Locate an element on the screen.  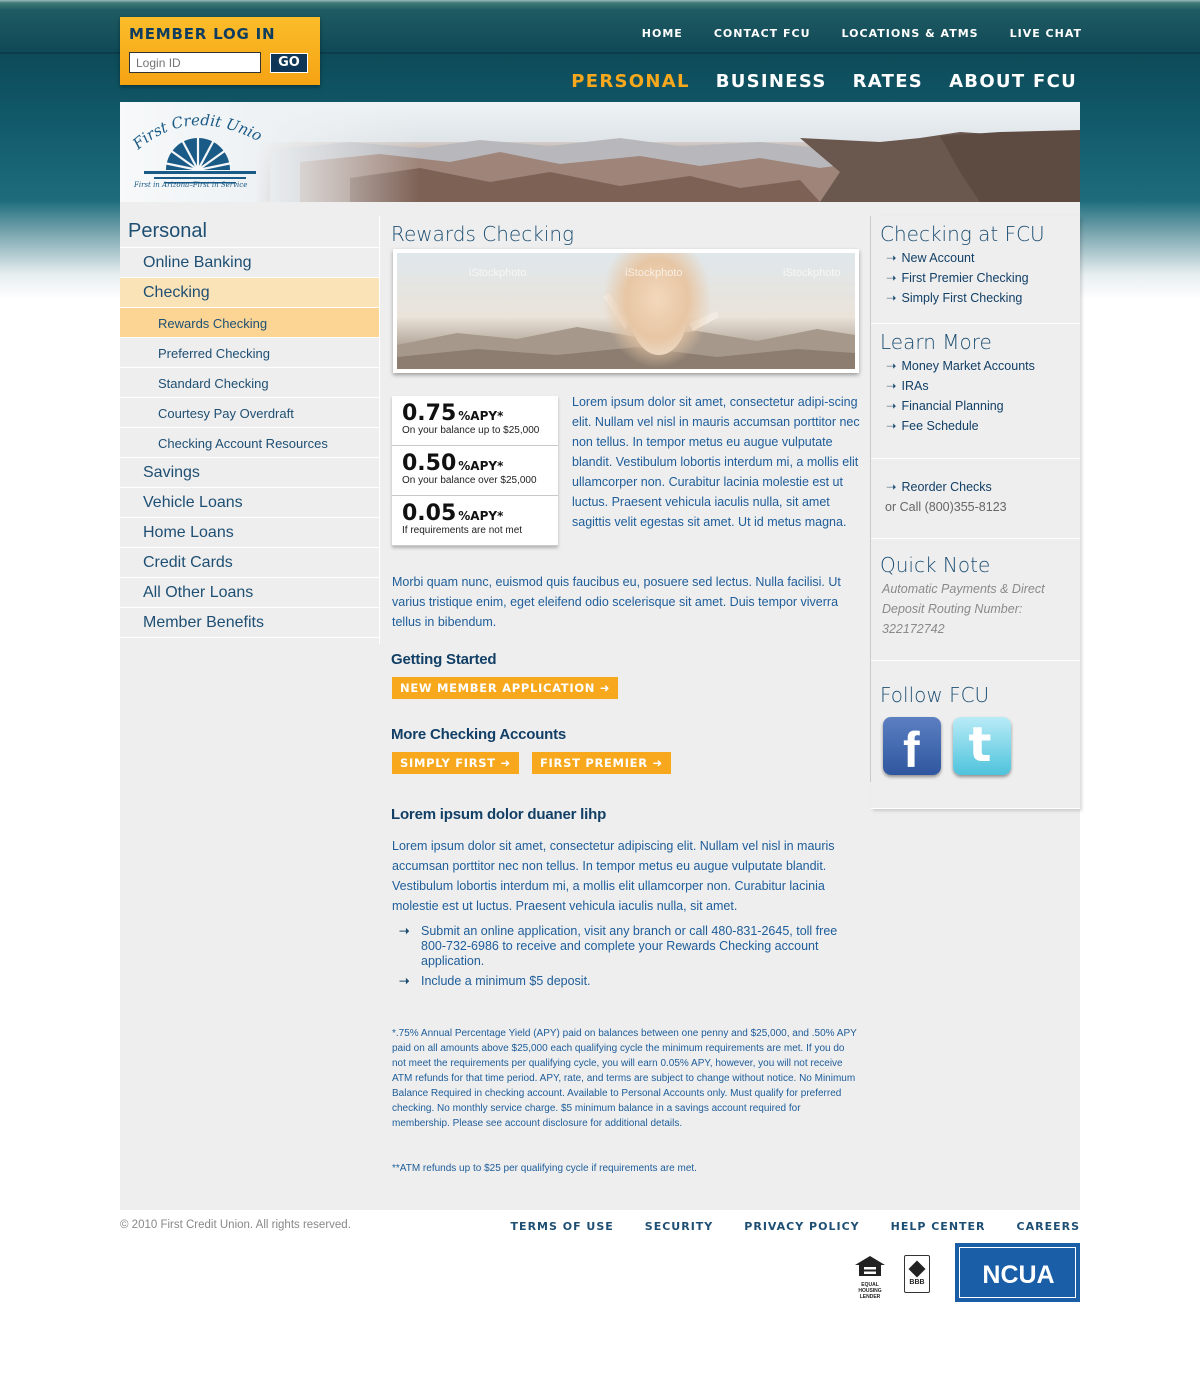
reorder-box: ➝ Reorder Checks or Call (800)355-8123 is located at coordinates (975, 499).